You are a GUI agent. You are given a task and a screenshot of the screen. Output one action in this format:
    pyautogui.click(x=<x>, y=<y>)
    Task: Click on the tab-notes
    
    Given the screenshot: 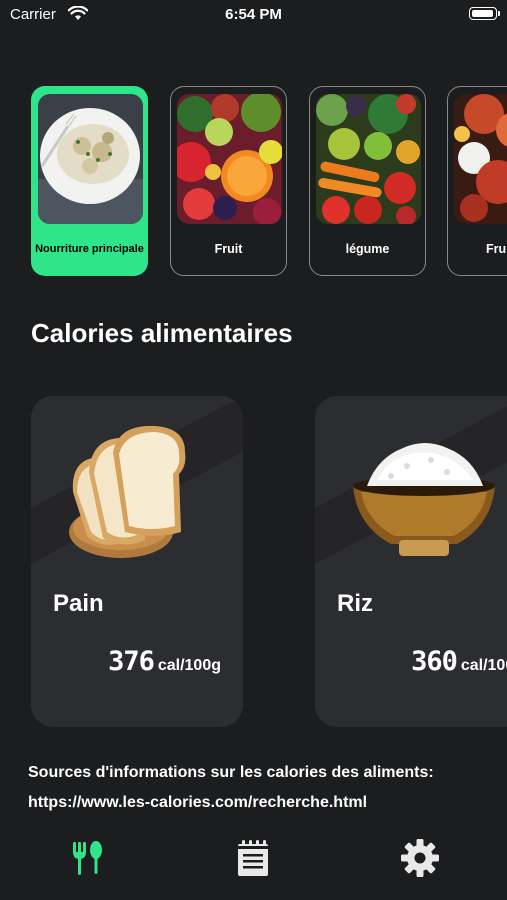 What is the action you would take?
    pyautogui.click(x=255, y=860)
    